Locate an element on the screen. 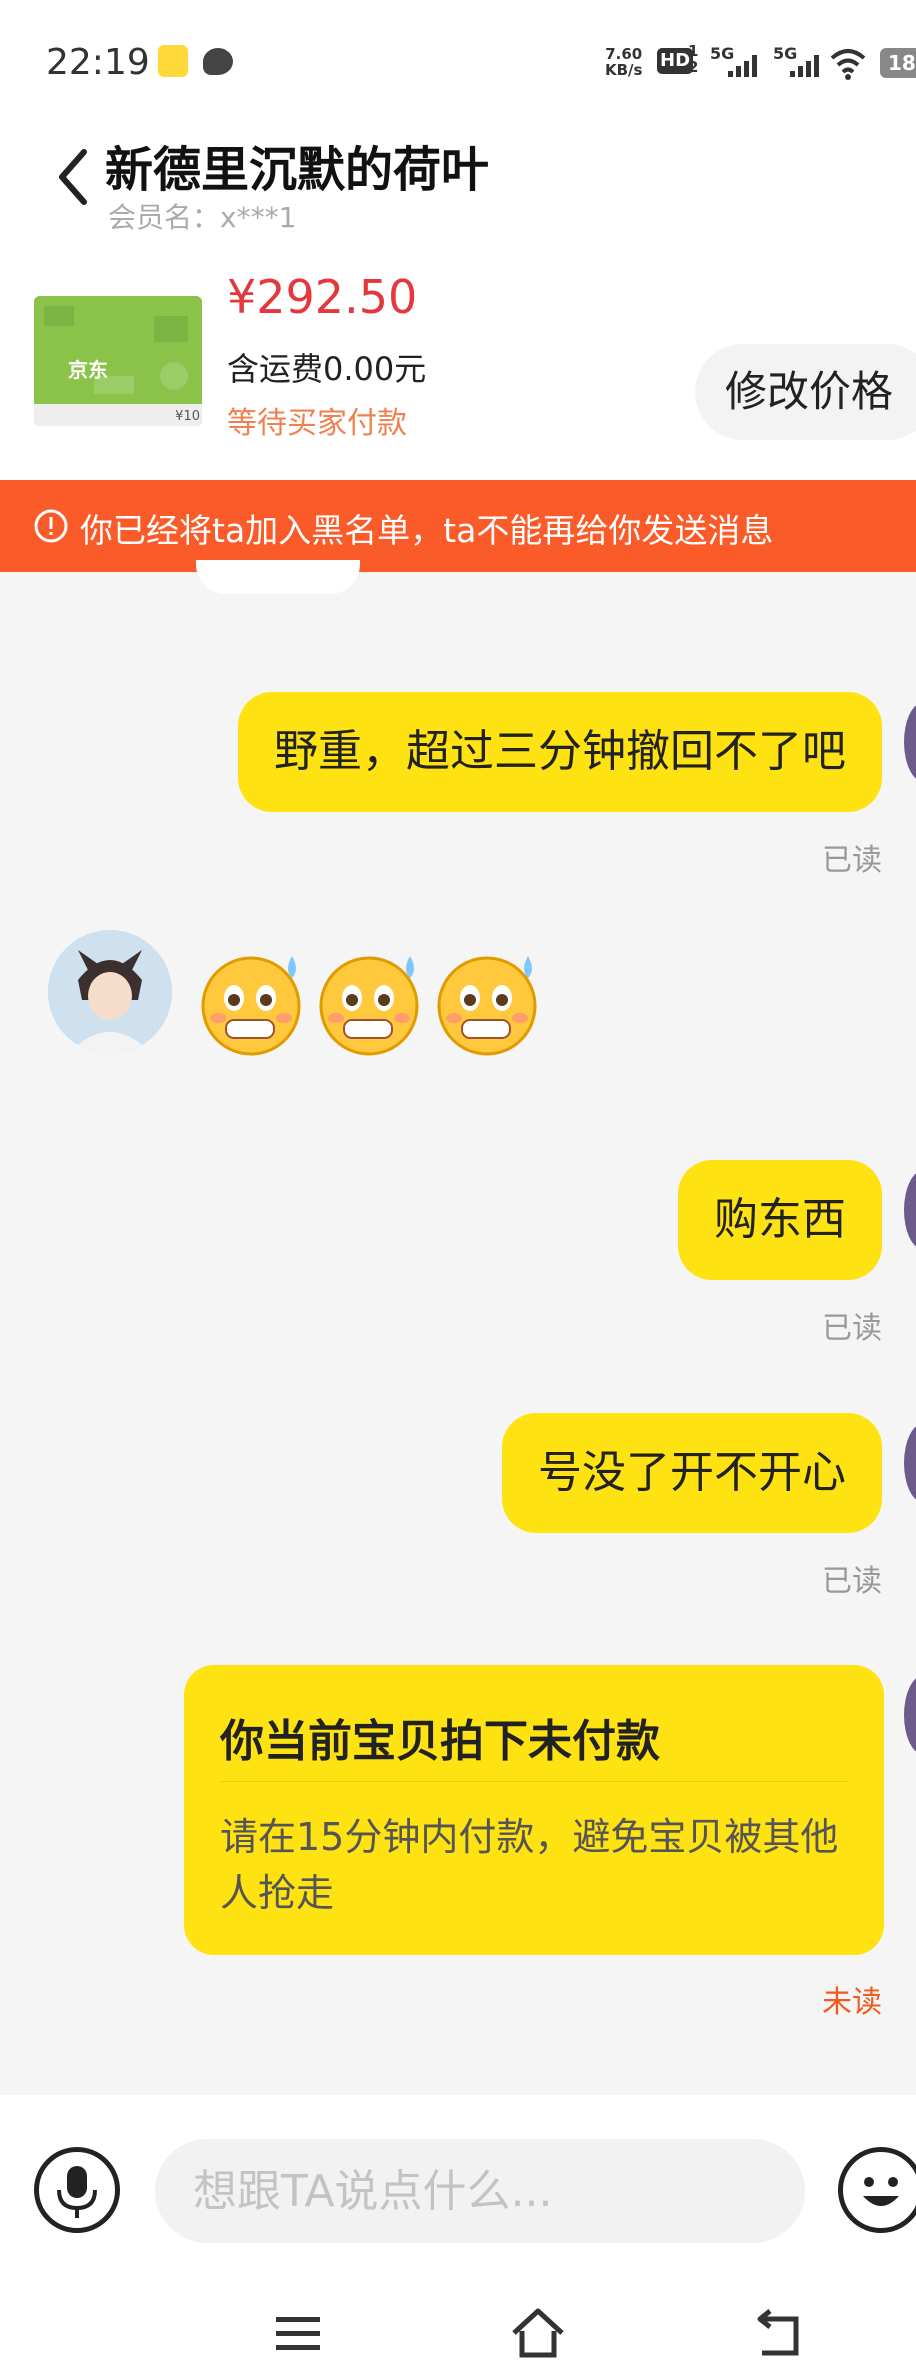 This screenshot has width=916, height=2377. previous-message-bubble is located at coordinates (278, 577).